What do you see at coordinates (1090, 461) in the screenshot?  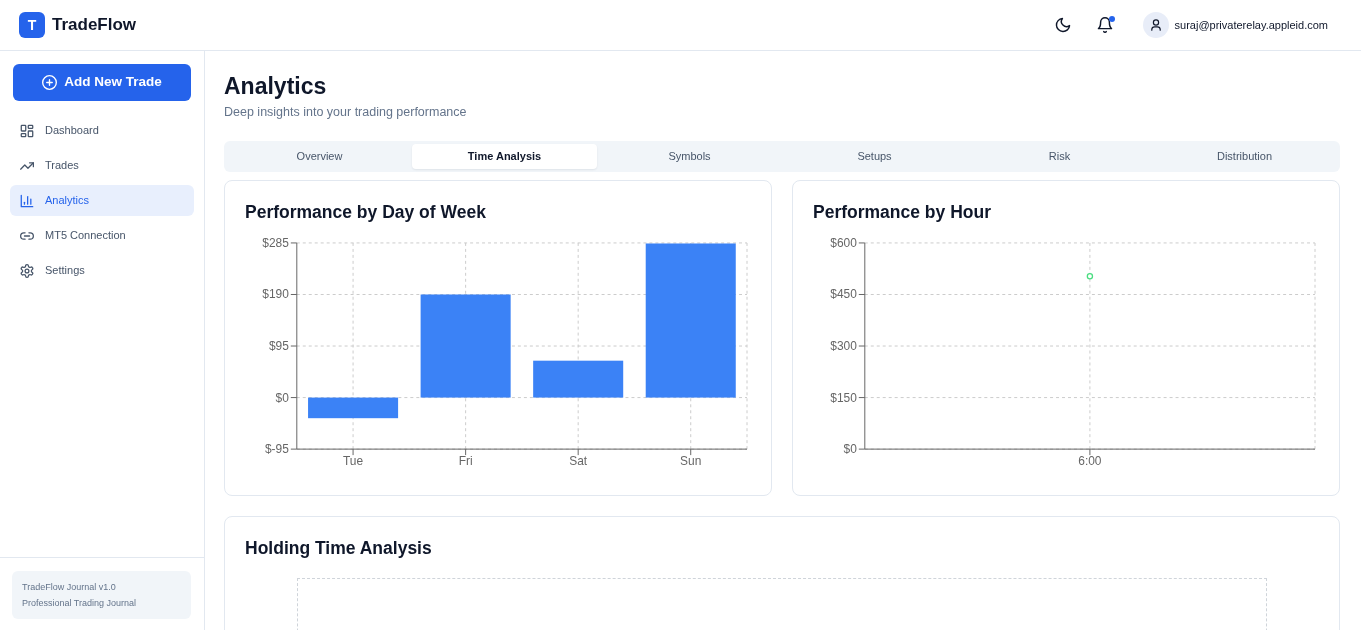 I see `x-tick-label: 6:00` at bounding box center [1090, 461].